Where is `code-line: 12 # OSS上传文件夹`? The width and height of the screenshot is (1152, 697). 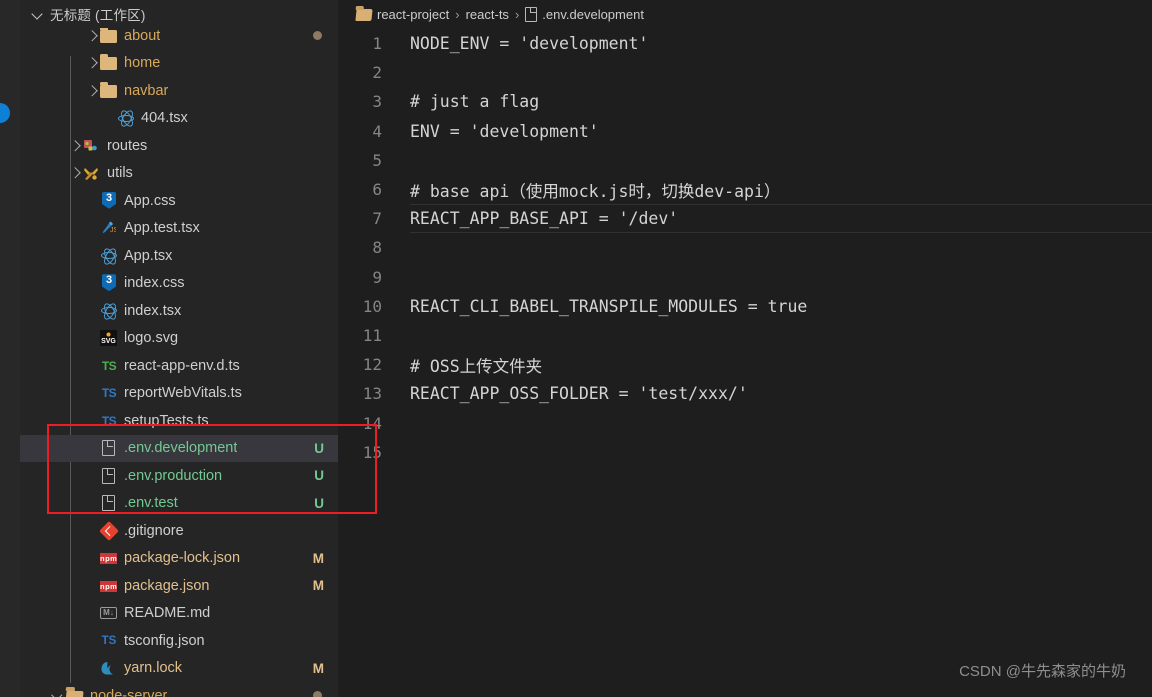
code-line: 12 # OSS上传文件夹 is located at coordinates (745, 364).